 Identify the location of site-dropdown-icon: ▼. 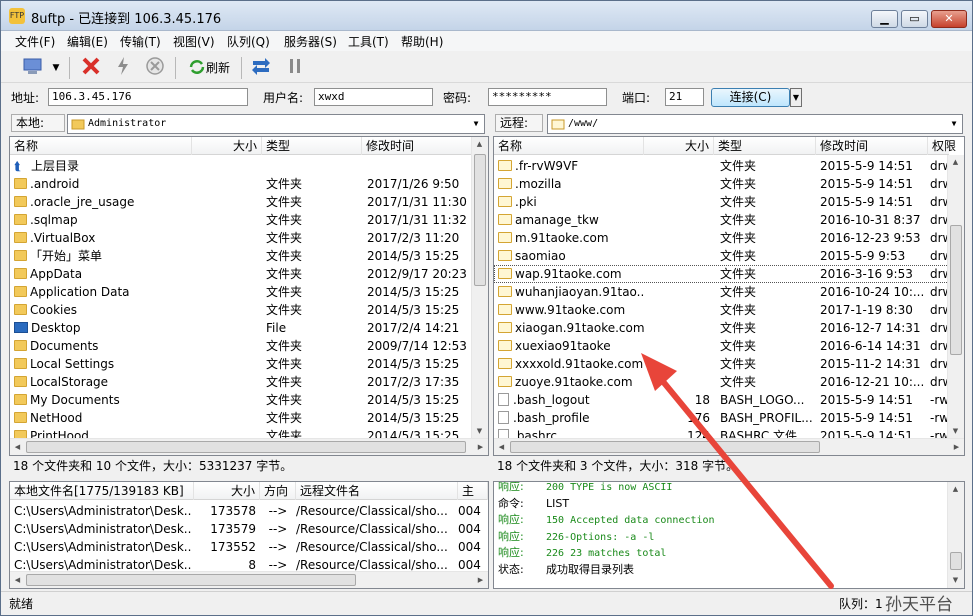
(56, 68).